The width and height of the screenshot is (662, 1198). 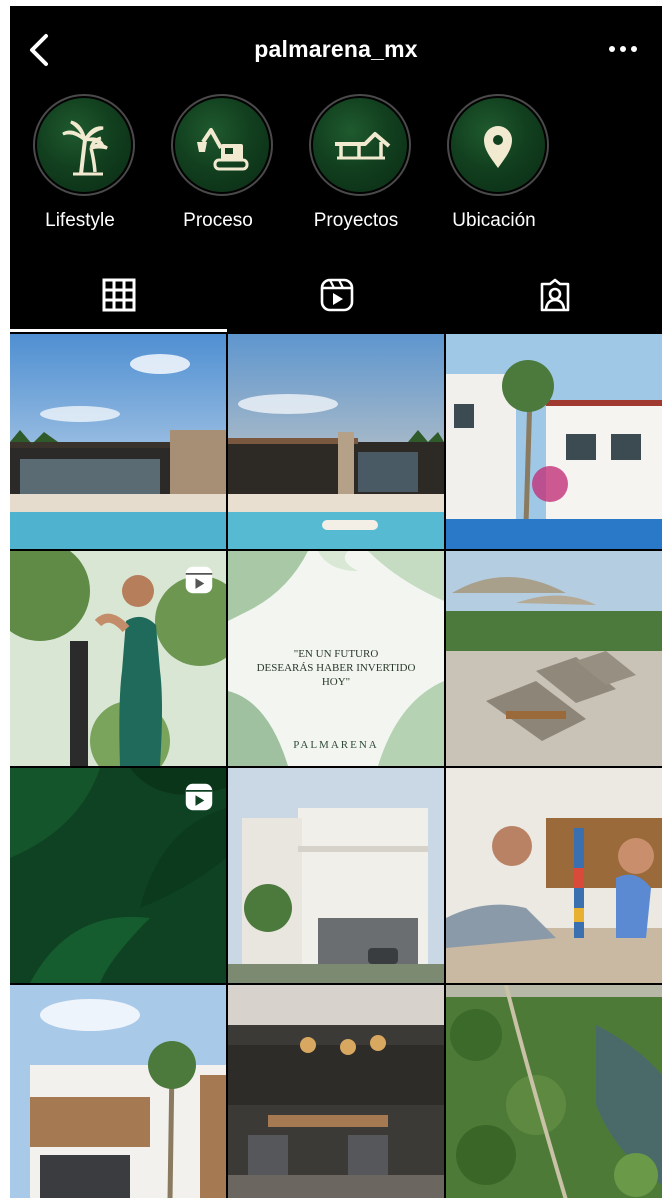 What do you see at coordinates (222, 145) in the screenshot?
I see `excavator-icon` at bounding box center [222, 145].